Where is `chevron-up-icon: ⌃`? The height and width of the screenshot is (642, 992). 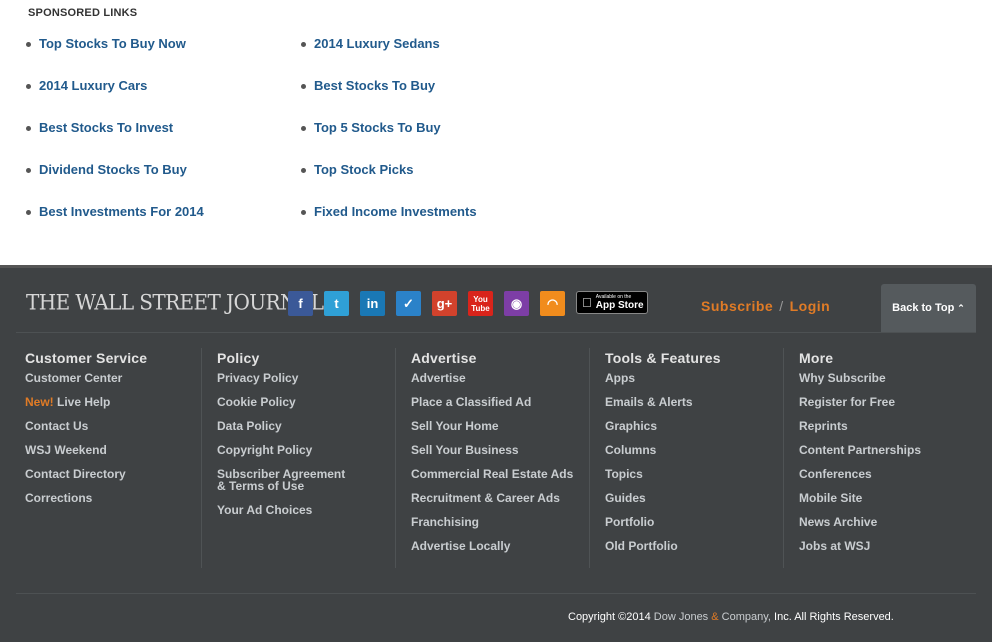 chevron-up-icon: ⌃ is located at coordinates (961, 307).